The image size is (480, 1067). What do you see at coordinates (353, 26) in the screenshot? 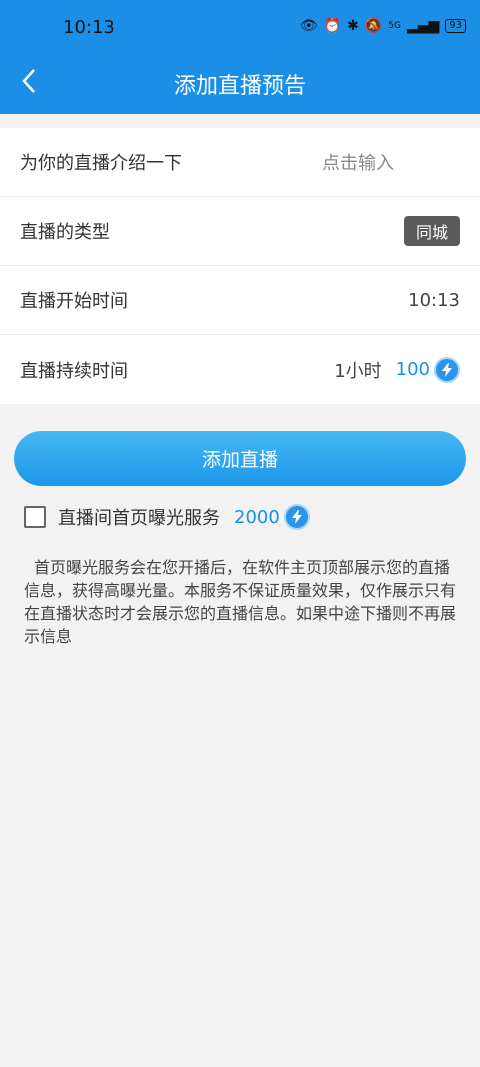
I see `bluetooth-icon: ✱` at bounding box center [353, 26].